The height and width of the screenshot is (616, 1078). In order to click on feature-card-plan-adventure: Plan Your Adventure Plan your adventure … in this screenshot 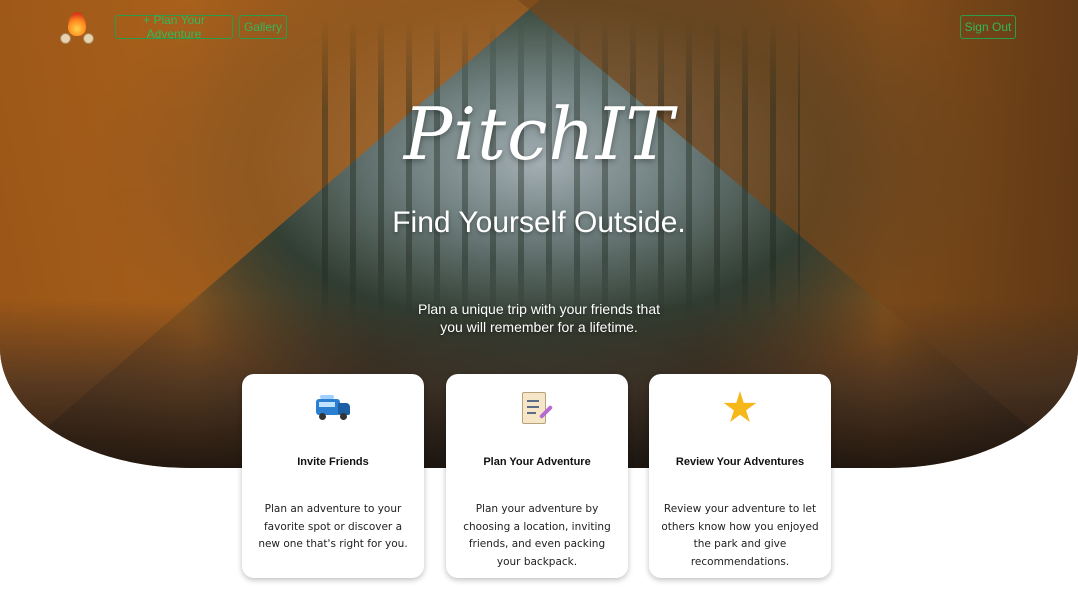, I will do `click(537, 476)`.